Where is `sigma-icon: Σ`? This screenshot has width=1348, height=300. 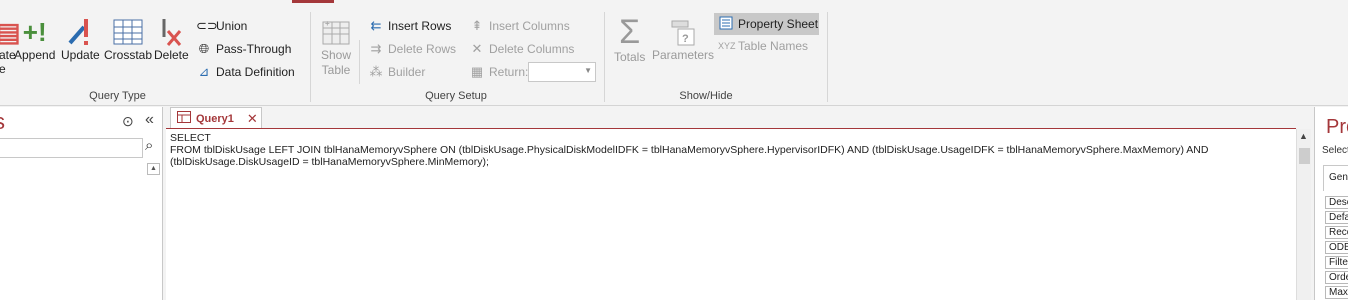
sigma-icon: Σ is located at coordinates (630, 31).